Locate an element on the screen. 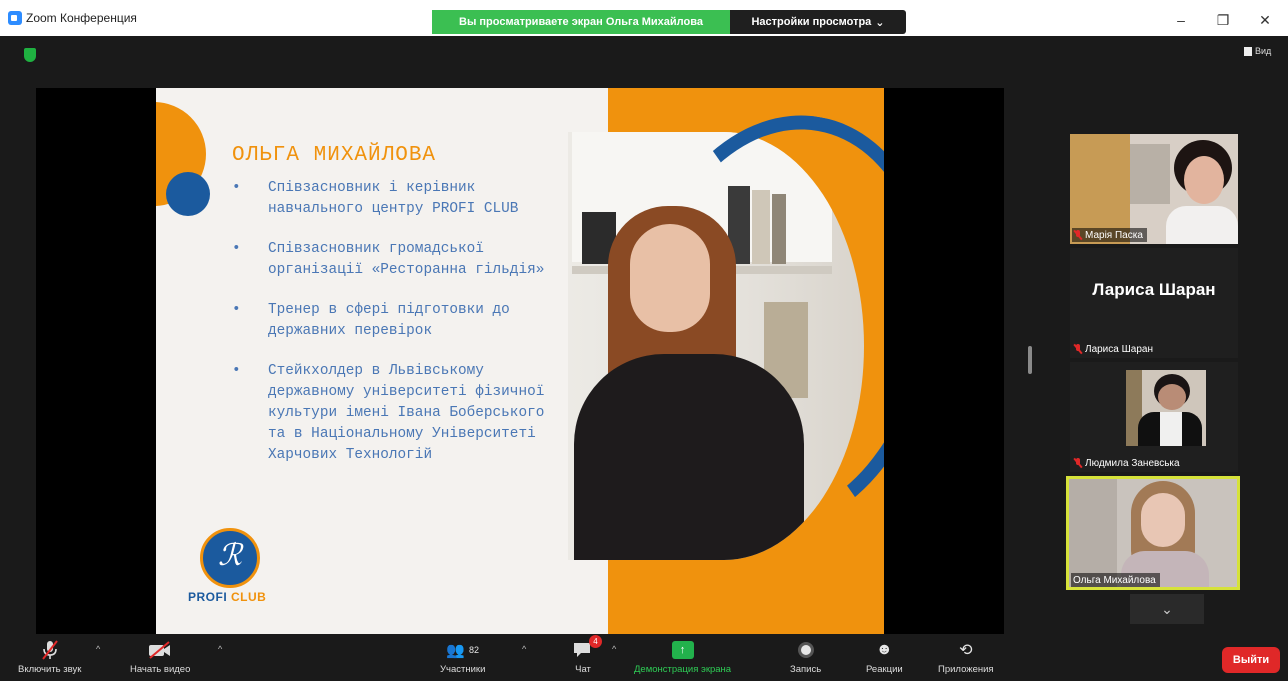 Image resolution: width=1288 pixels, height=681 pixels. participant-tile: Лариса Шаран Лариса Шаран is located at coordinates (1154, 303).